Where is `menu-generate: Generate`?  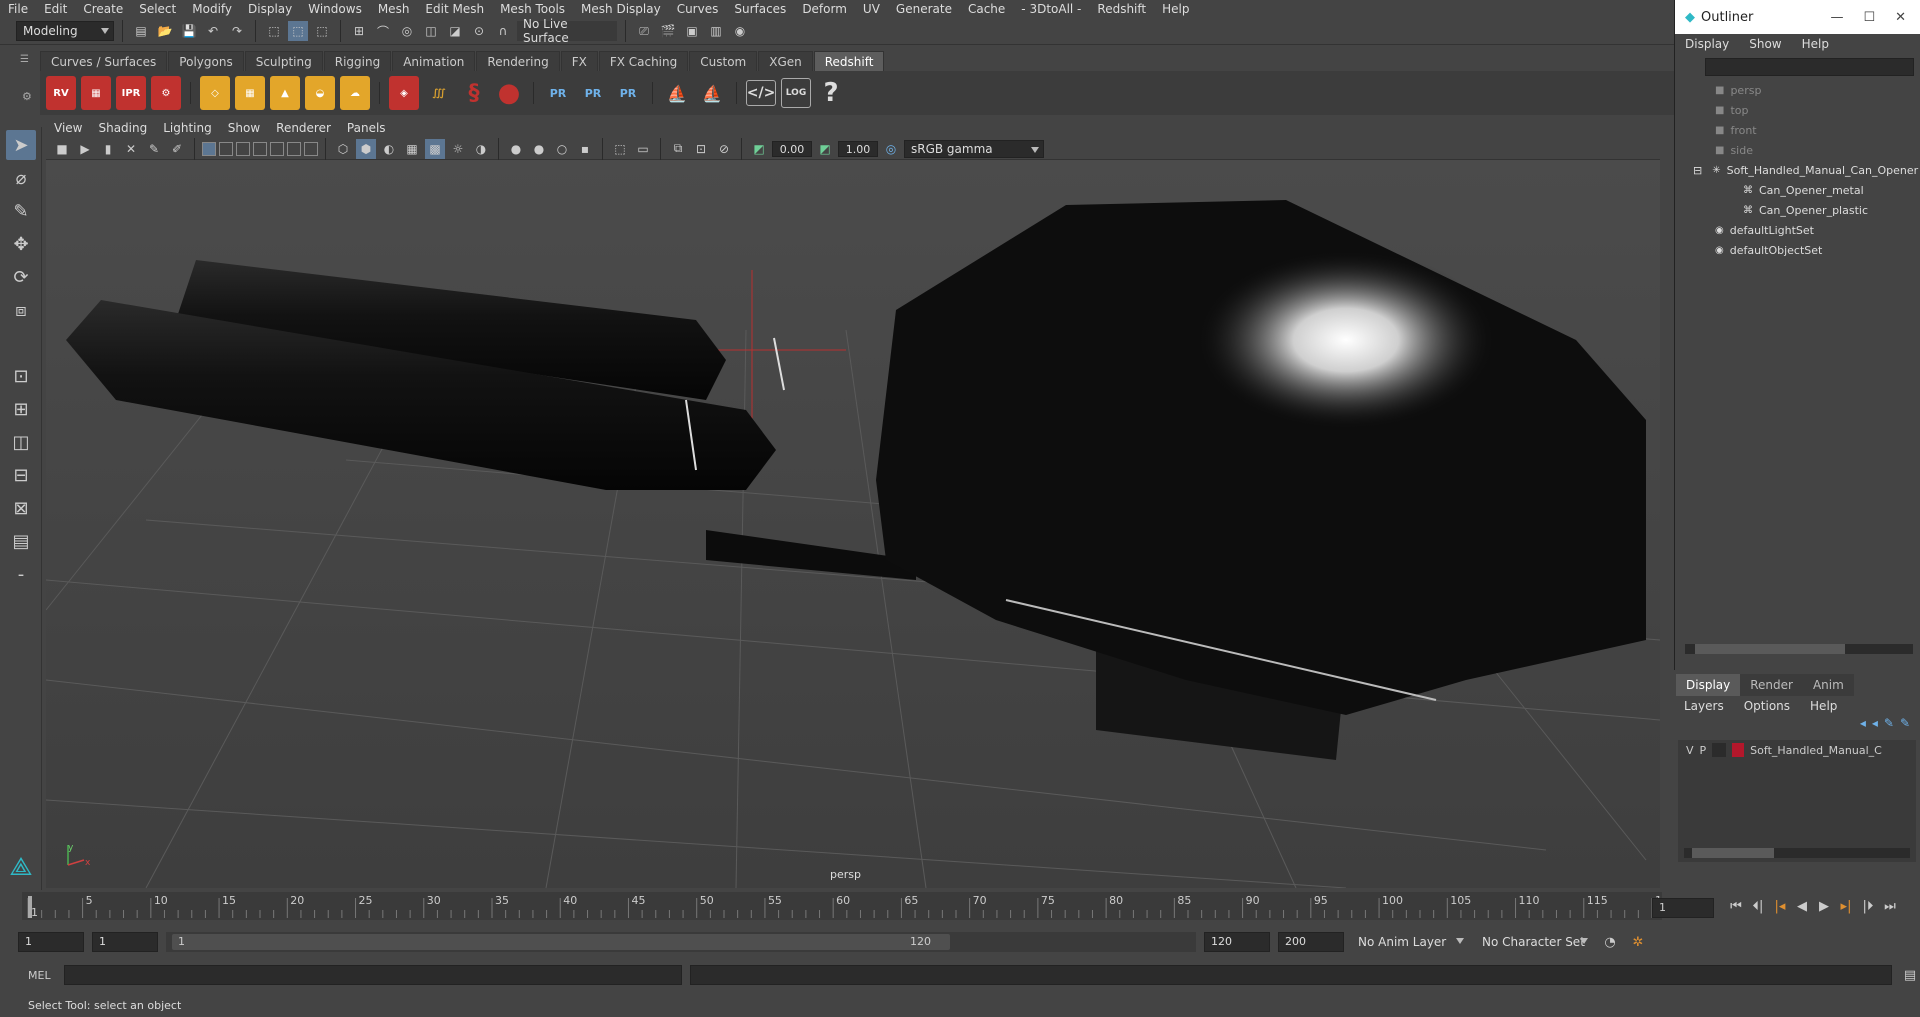
menu-generate: Generate is located at coordinates (924, 9).